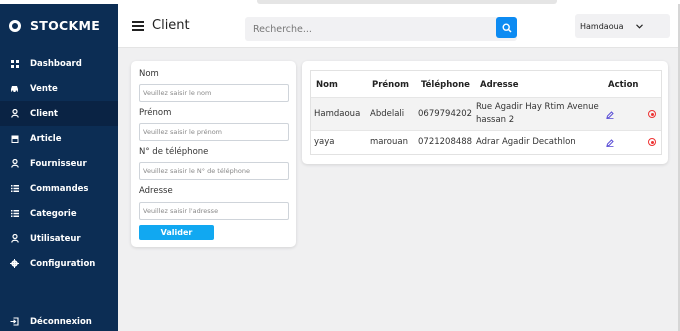 The width and height of the screenshot is (680, 331). Describe the element at coordinates (495, 120) in the screenshot. I see `cell-adresse-line2: hassan 2` at that location.